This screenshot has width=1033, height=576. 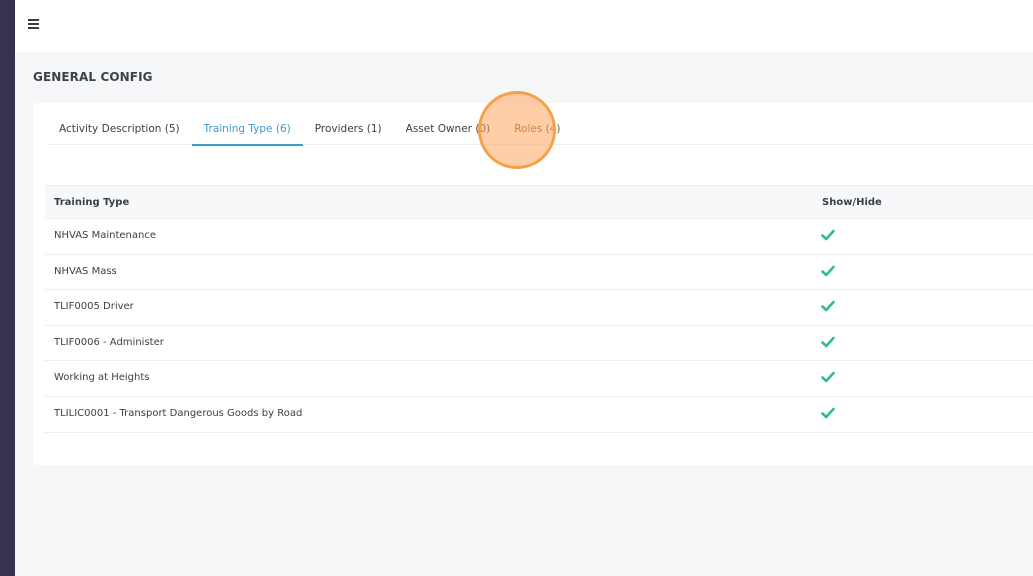 What do you see at coordinates (539, 273) in the screenshot?
I see `table-row: NHVAS Mass` at bounding box center [539, 273].